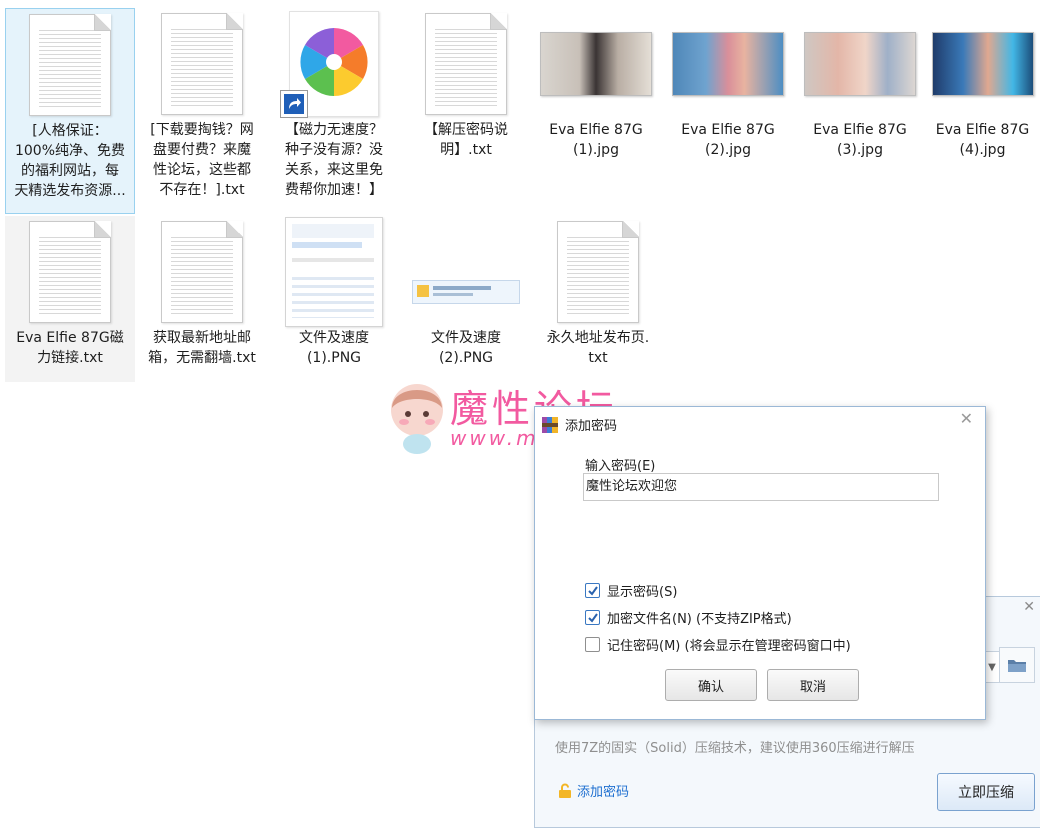  Describe the element at coordinates (699, 619) in the screenshot. I see `encrypt-filenames-label: 加密文件名(N) (不支持ZIP格式)` at that location.